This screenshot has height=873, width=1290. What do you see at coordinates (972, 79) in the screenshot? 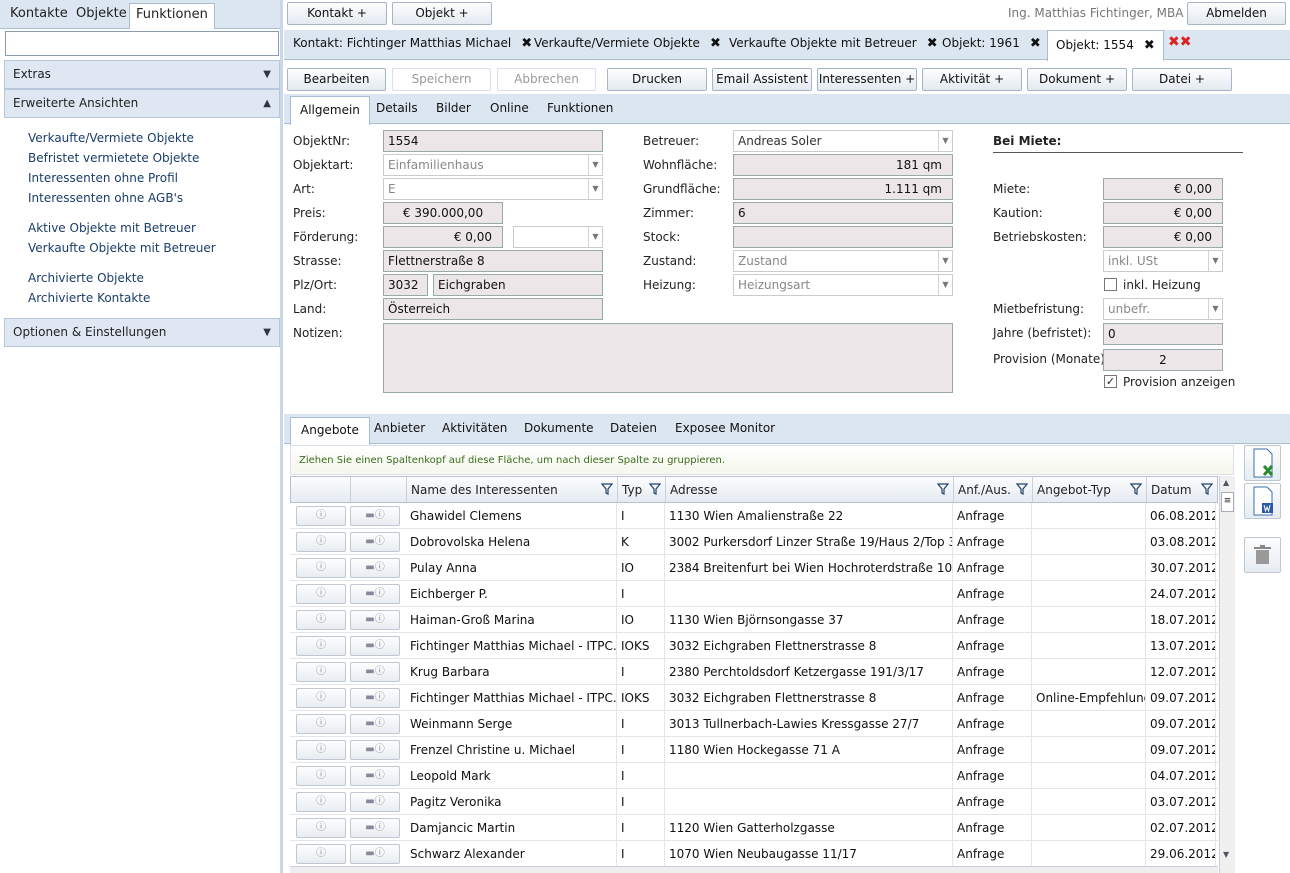
I see `aktivitaet-add-button: Aktivität +` at bounding box center [972, 79].